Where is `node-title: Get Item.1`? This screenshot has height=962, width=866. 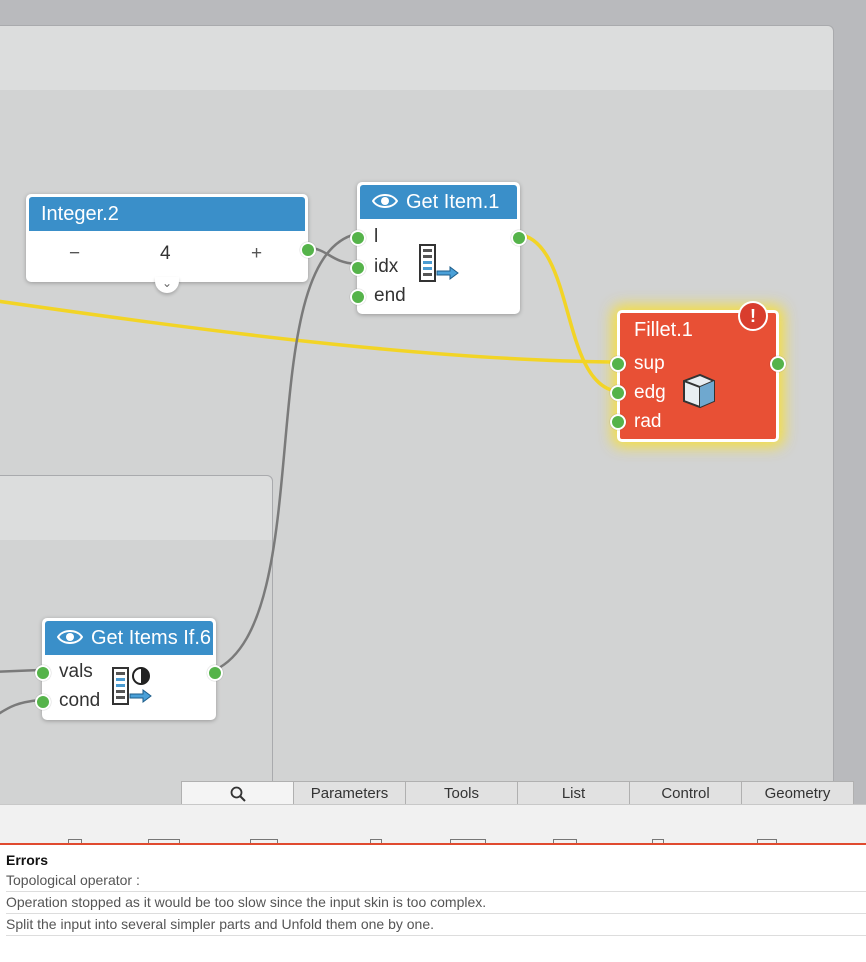
node-title: Get Item.1 is located at coordinates (453, 202).